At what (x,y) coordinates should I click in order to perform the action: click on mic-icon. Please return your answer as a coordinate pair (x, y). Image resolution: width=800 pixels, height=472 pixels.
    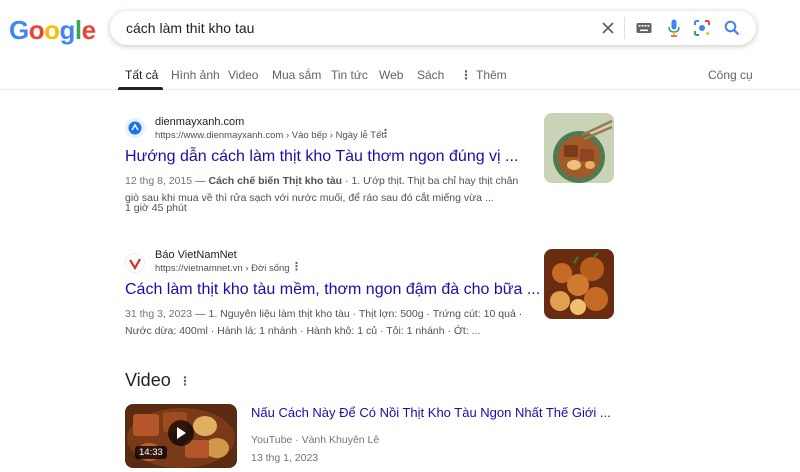
    Looking at the image, I should click on (674, 28).